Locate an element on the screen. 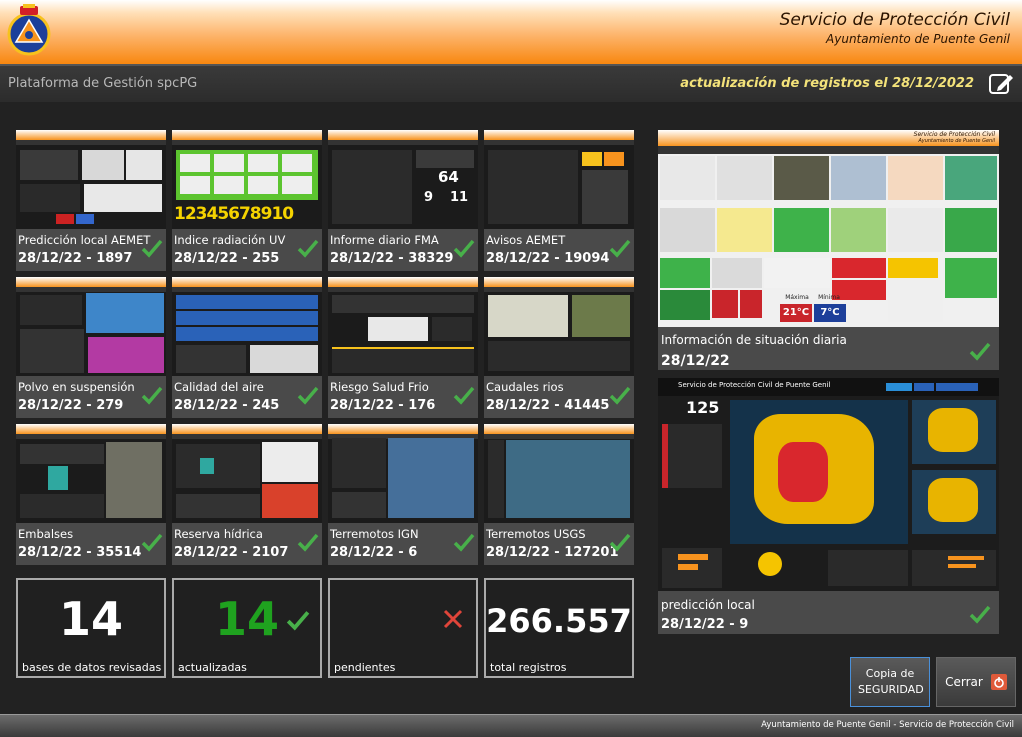 The width and height of the screenshot is (1022, 737). tile-reserva-hidrica: Reserva hídrica 28/12/22 - 2107 is located at coordinates (247, 494).